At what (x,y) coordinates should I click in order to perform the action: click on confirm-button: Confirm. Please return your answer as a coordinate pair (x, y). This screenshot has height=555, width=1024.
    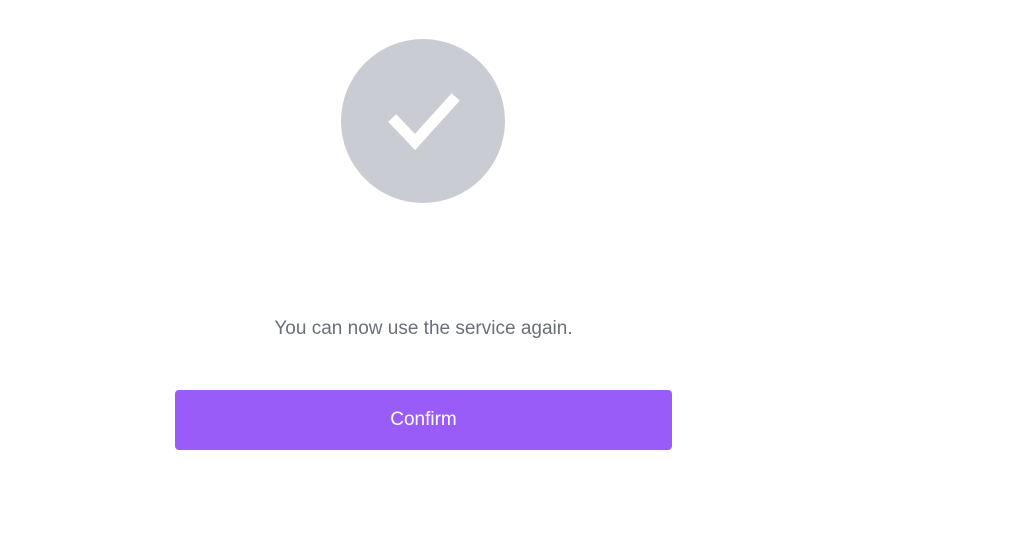
    Looking at the image, I should click on (423, 420).